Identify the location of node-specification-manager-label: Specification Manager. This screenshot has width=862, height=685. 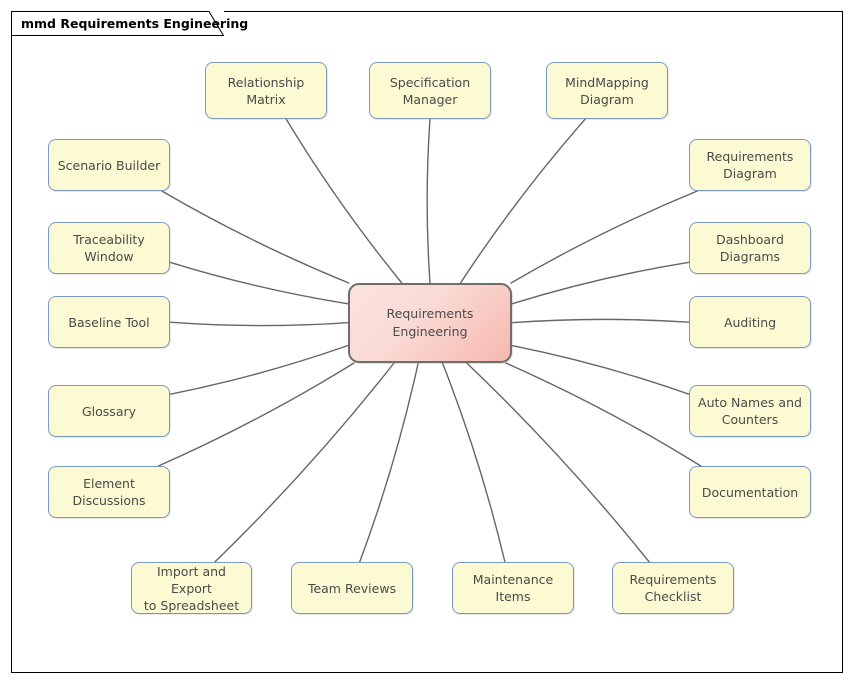
(430, 90).